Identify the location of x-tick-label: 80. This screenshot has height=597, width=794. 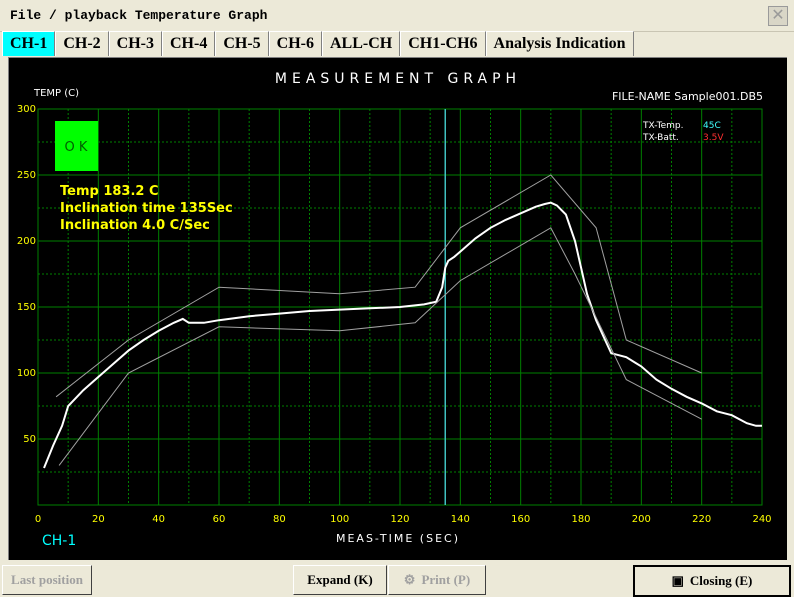
(279, 519).